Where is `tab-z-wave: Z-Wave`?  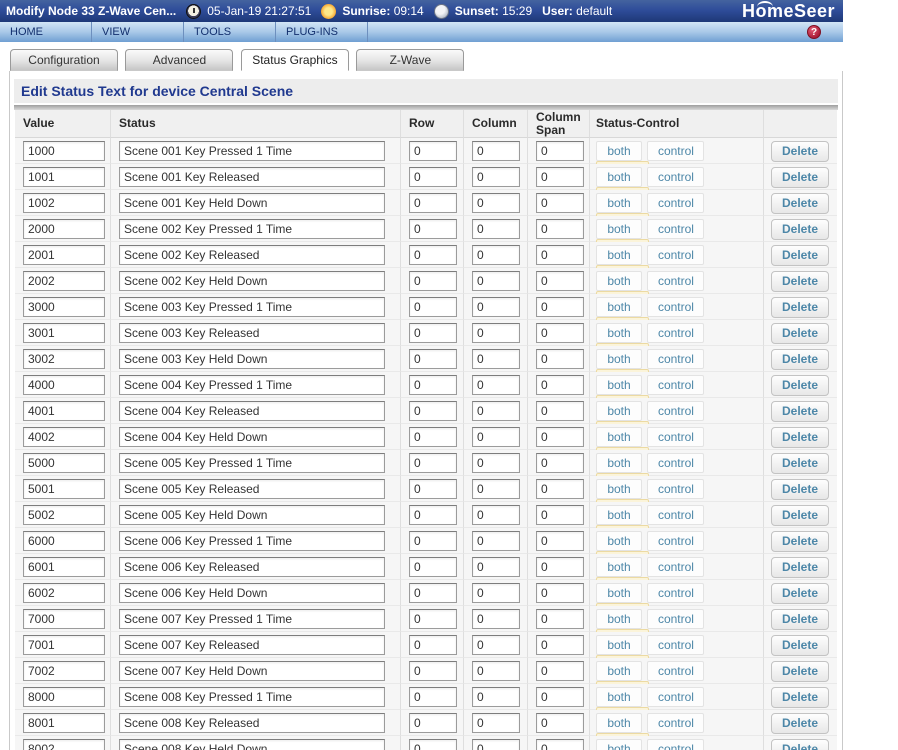 tab-z-wave: Z-Wave is located at coordinates (410, 60).